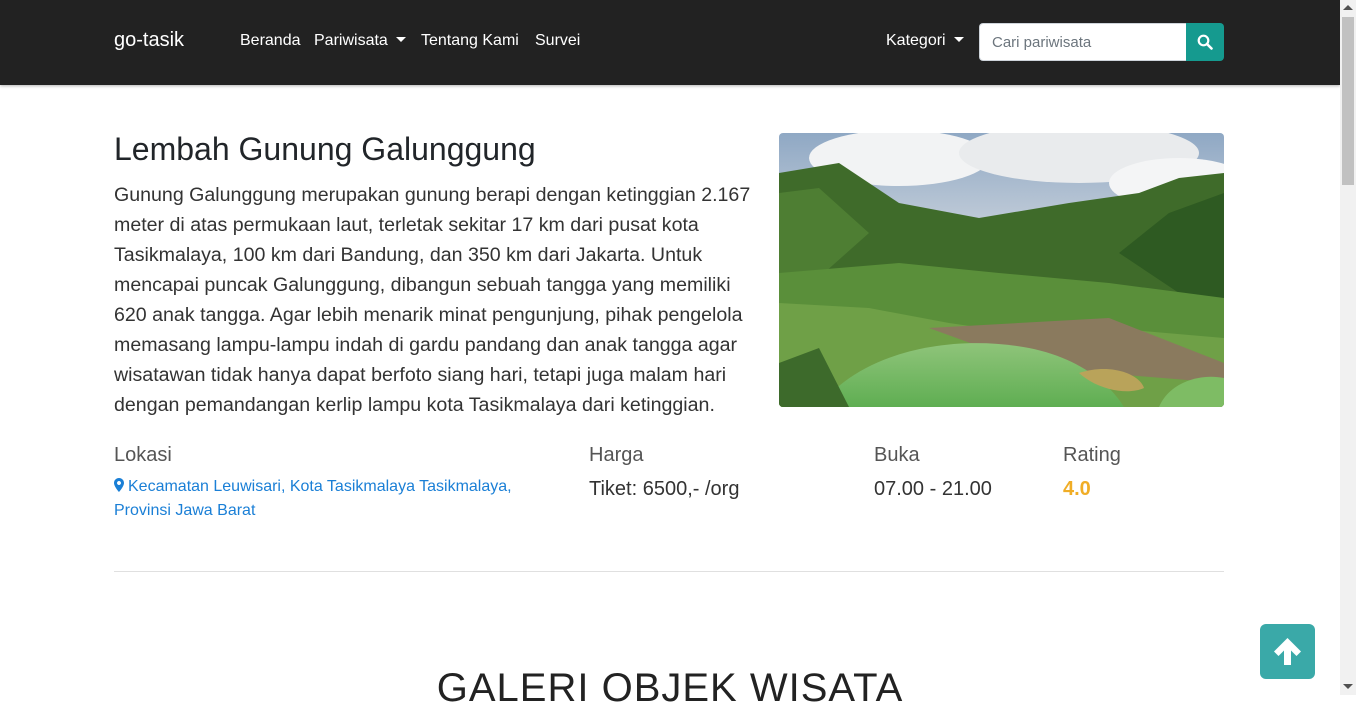 This screenshot has width=1356, height=711. I want to click on attraction-title: Lembah Gunung Galunggung, so click(325, 149).